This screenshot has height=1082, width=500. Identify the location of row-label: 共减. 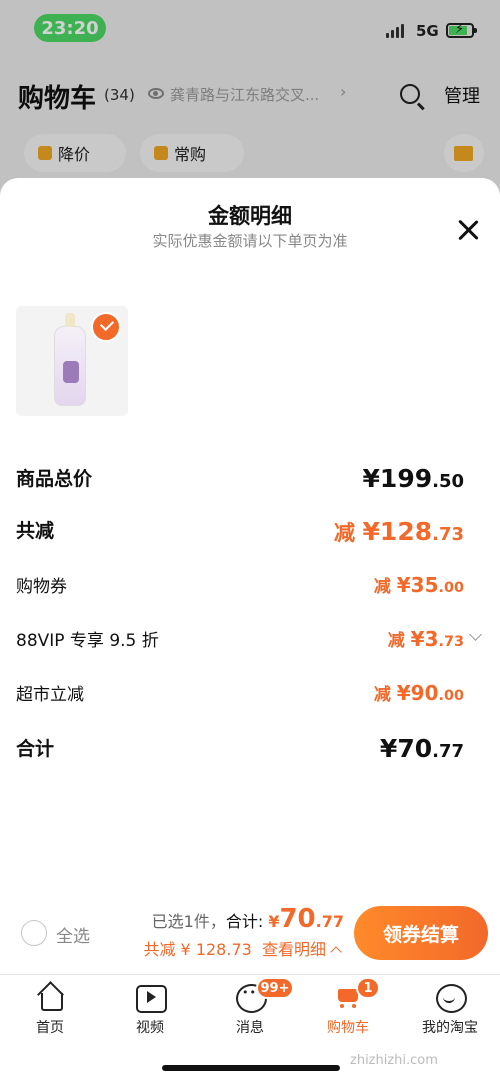
(35, 531).